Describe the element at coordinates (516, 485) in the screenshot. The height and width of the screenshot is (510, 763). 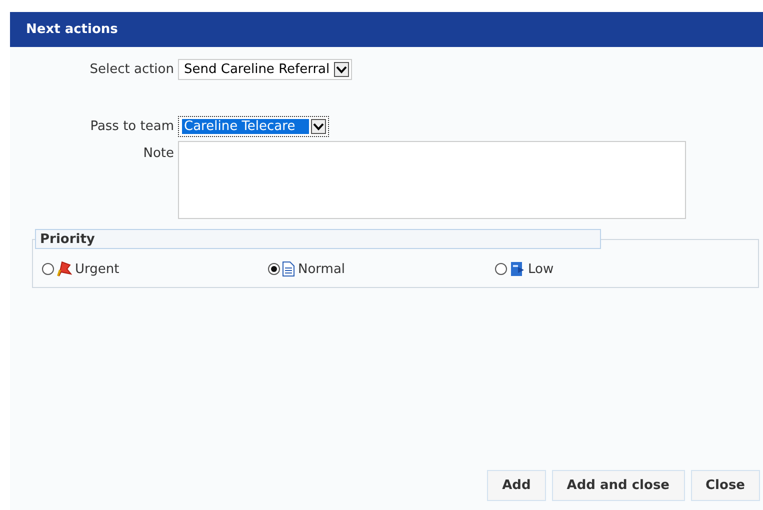
I see `dialog-button: Add` at that location.